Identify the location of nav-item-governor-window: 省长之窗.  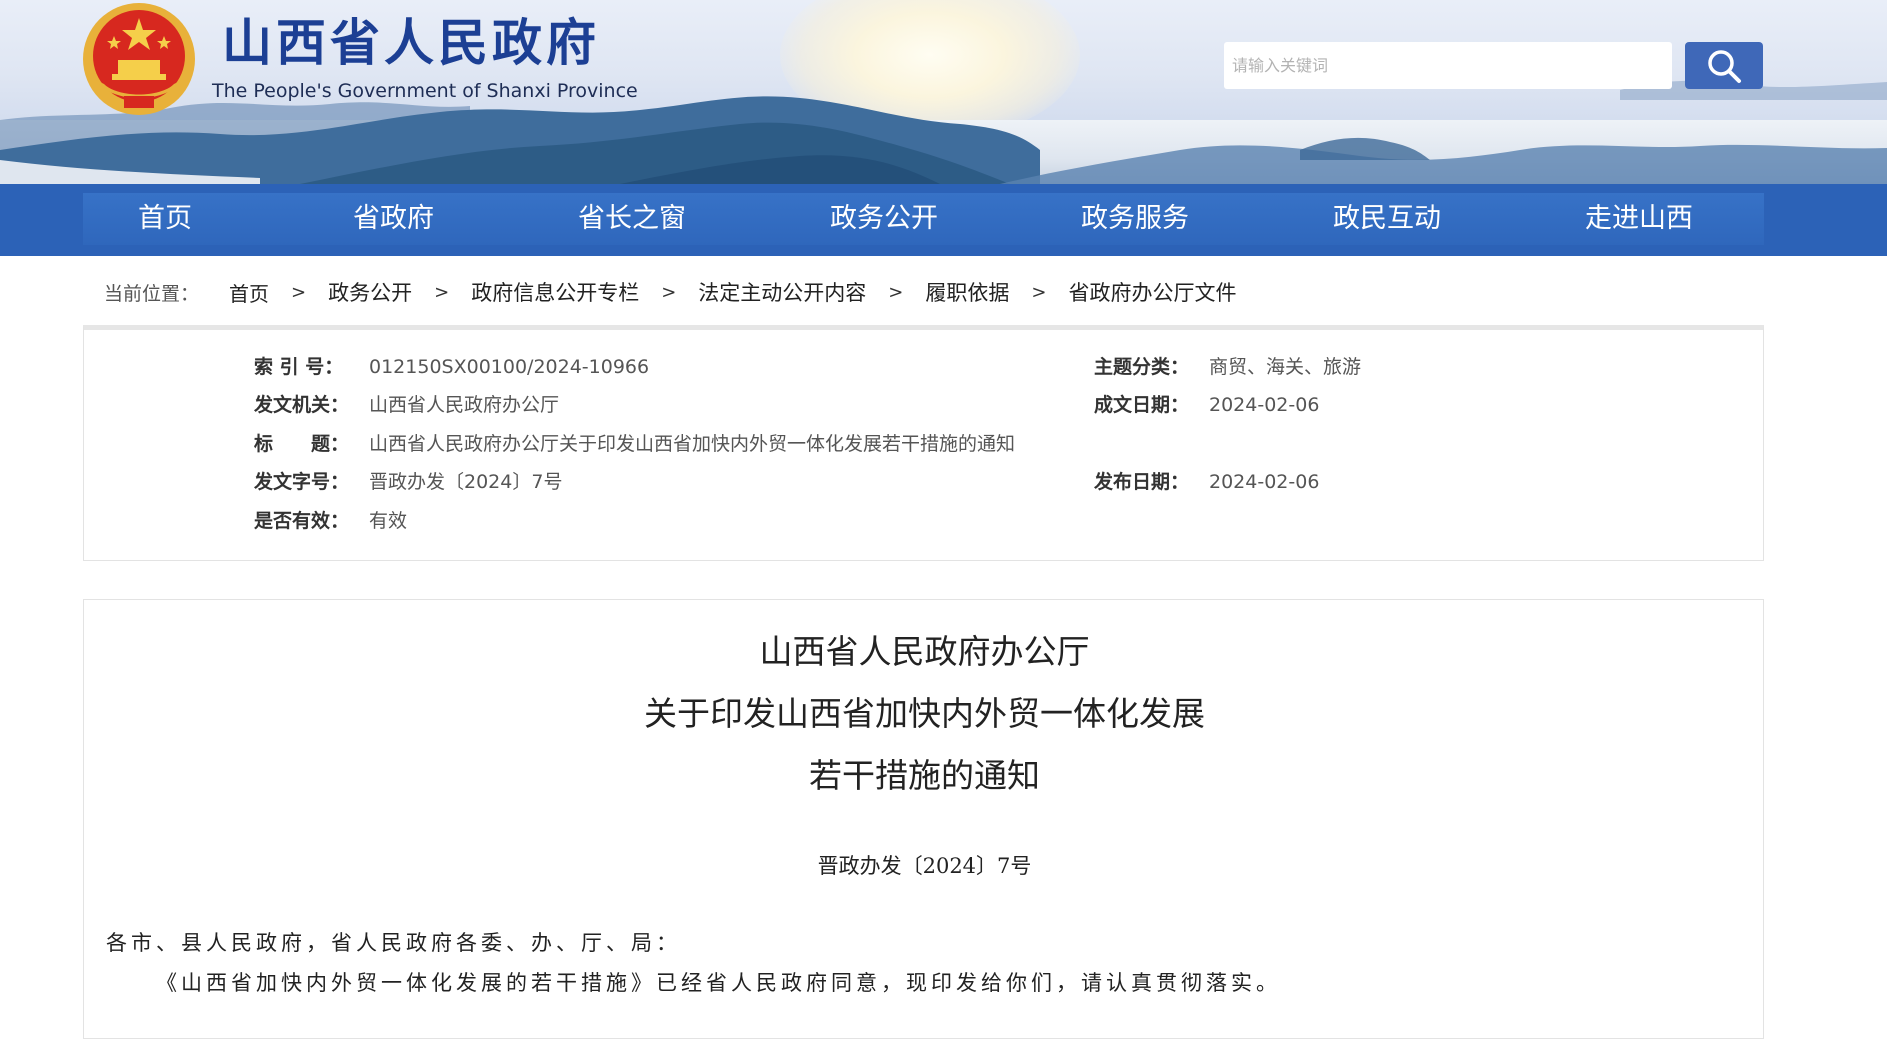
(632, 219).